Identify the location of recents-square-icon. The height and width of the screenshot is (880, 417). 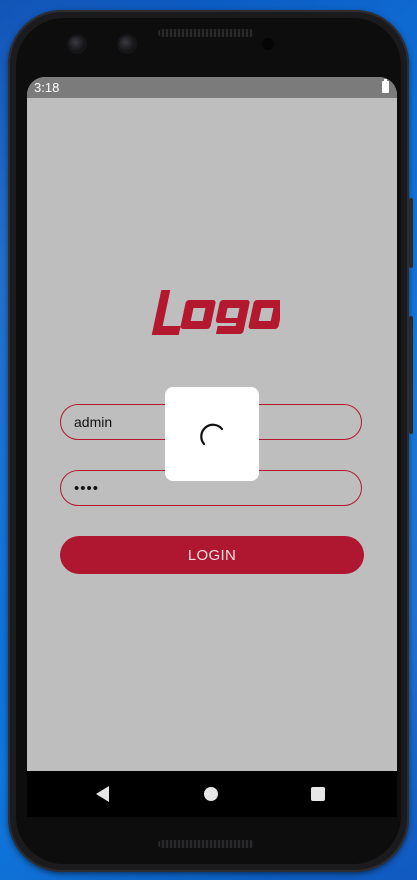
(318, 794).